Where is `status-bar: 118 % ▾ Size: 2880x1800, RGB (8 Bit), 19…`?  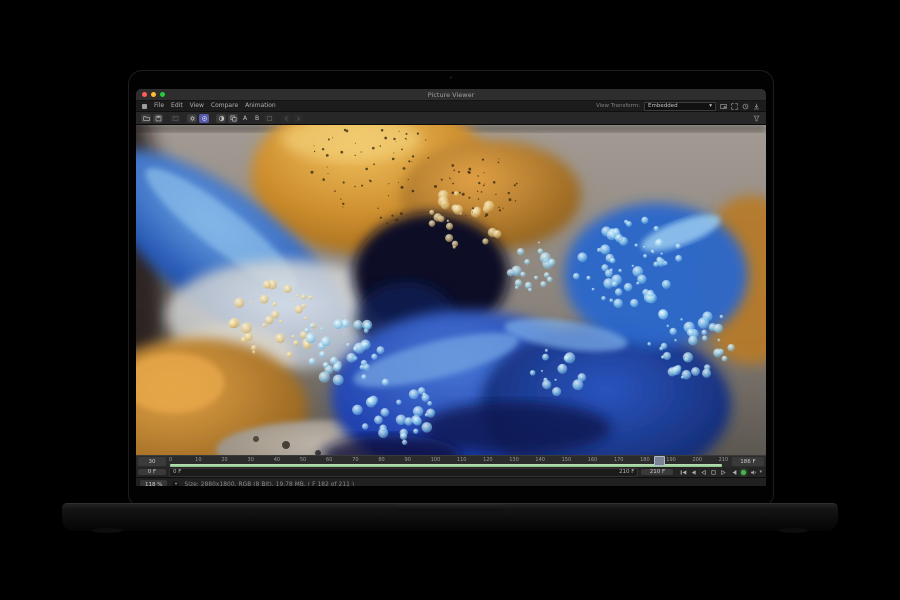 status-bar: 118 % ▾ Size: 2880x1800, RGB (8 Bit), 19… is located at coordinates (451, 481).